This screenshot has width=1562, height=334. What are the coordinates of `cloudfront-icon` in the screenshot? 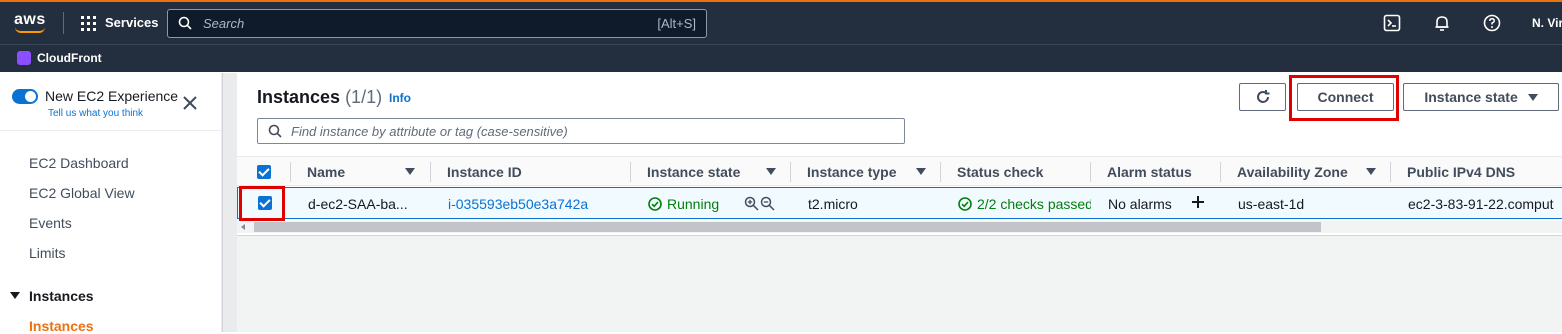 It's located at (24, 58).